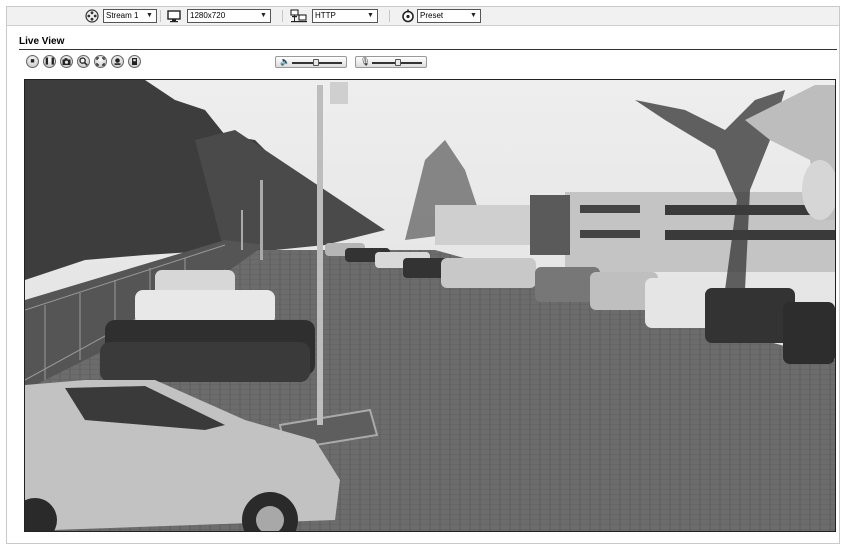 Image resolution: width=846 pixels, height=546 pixels. Describe the element at coordinates (299, 16) in the screenshot. I see `network-icon` at that location.